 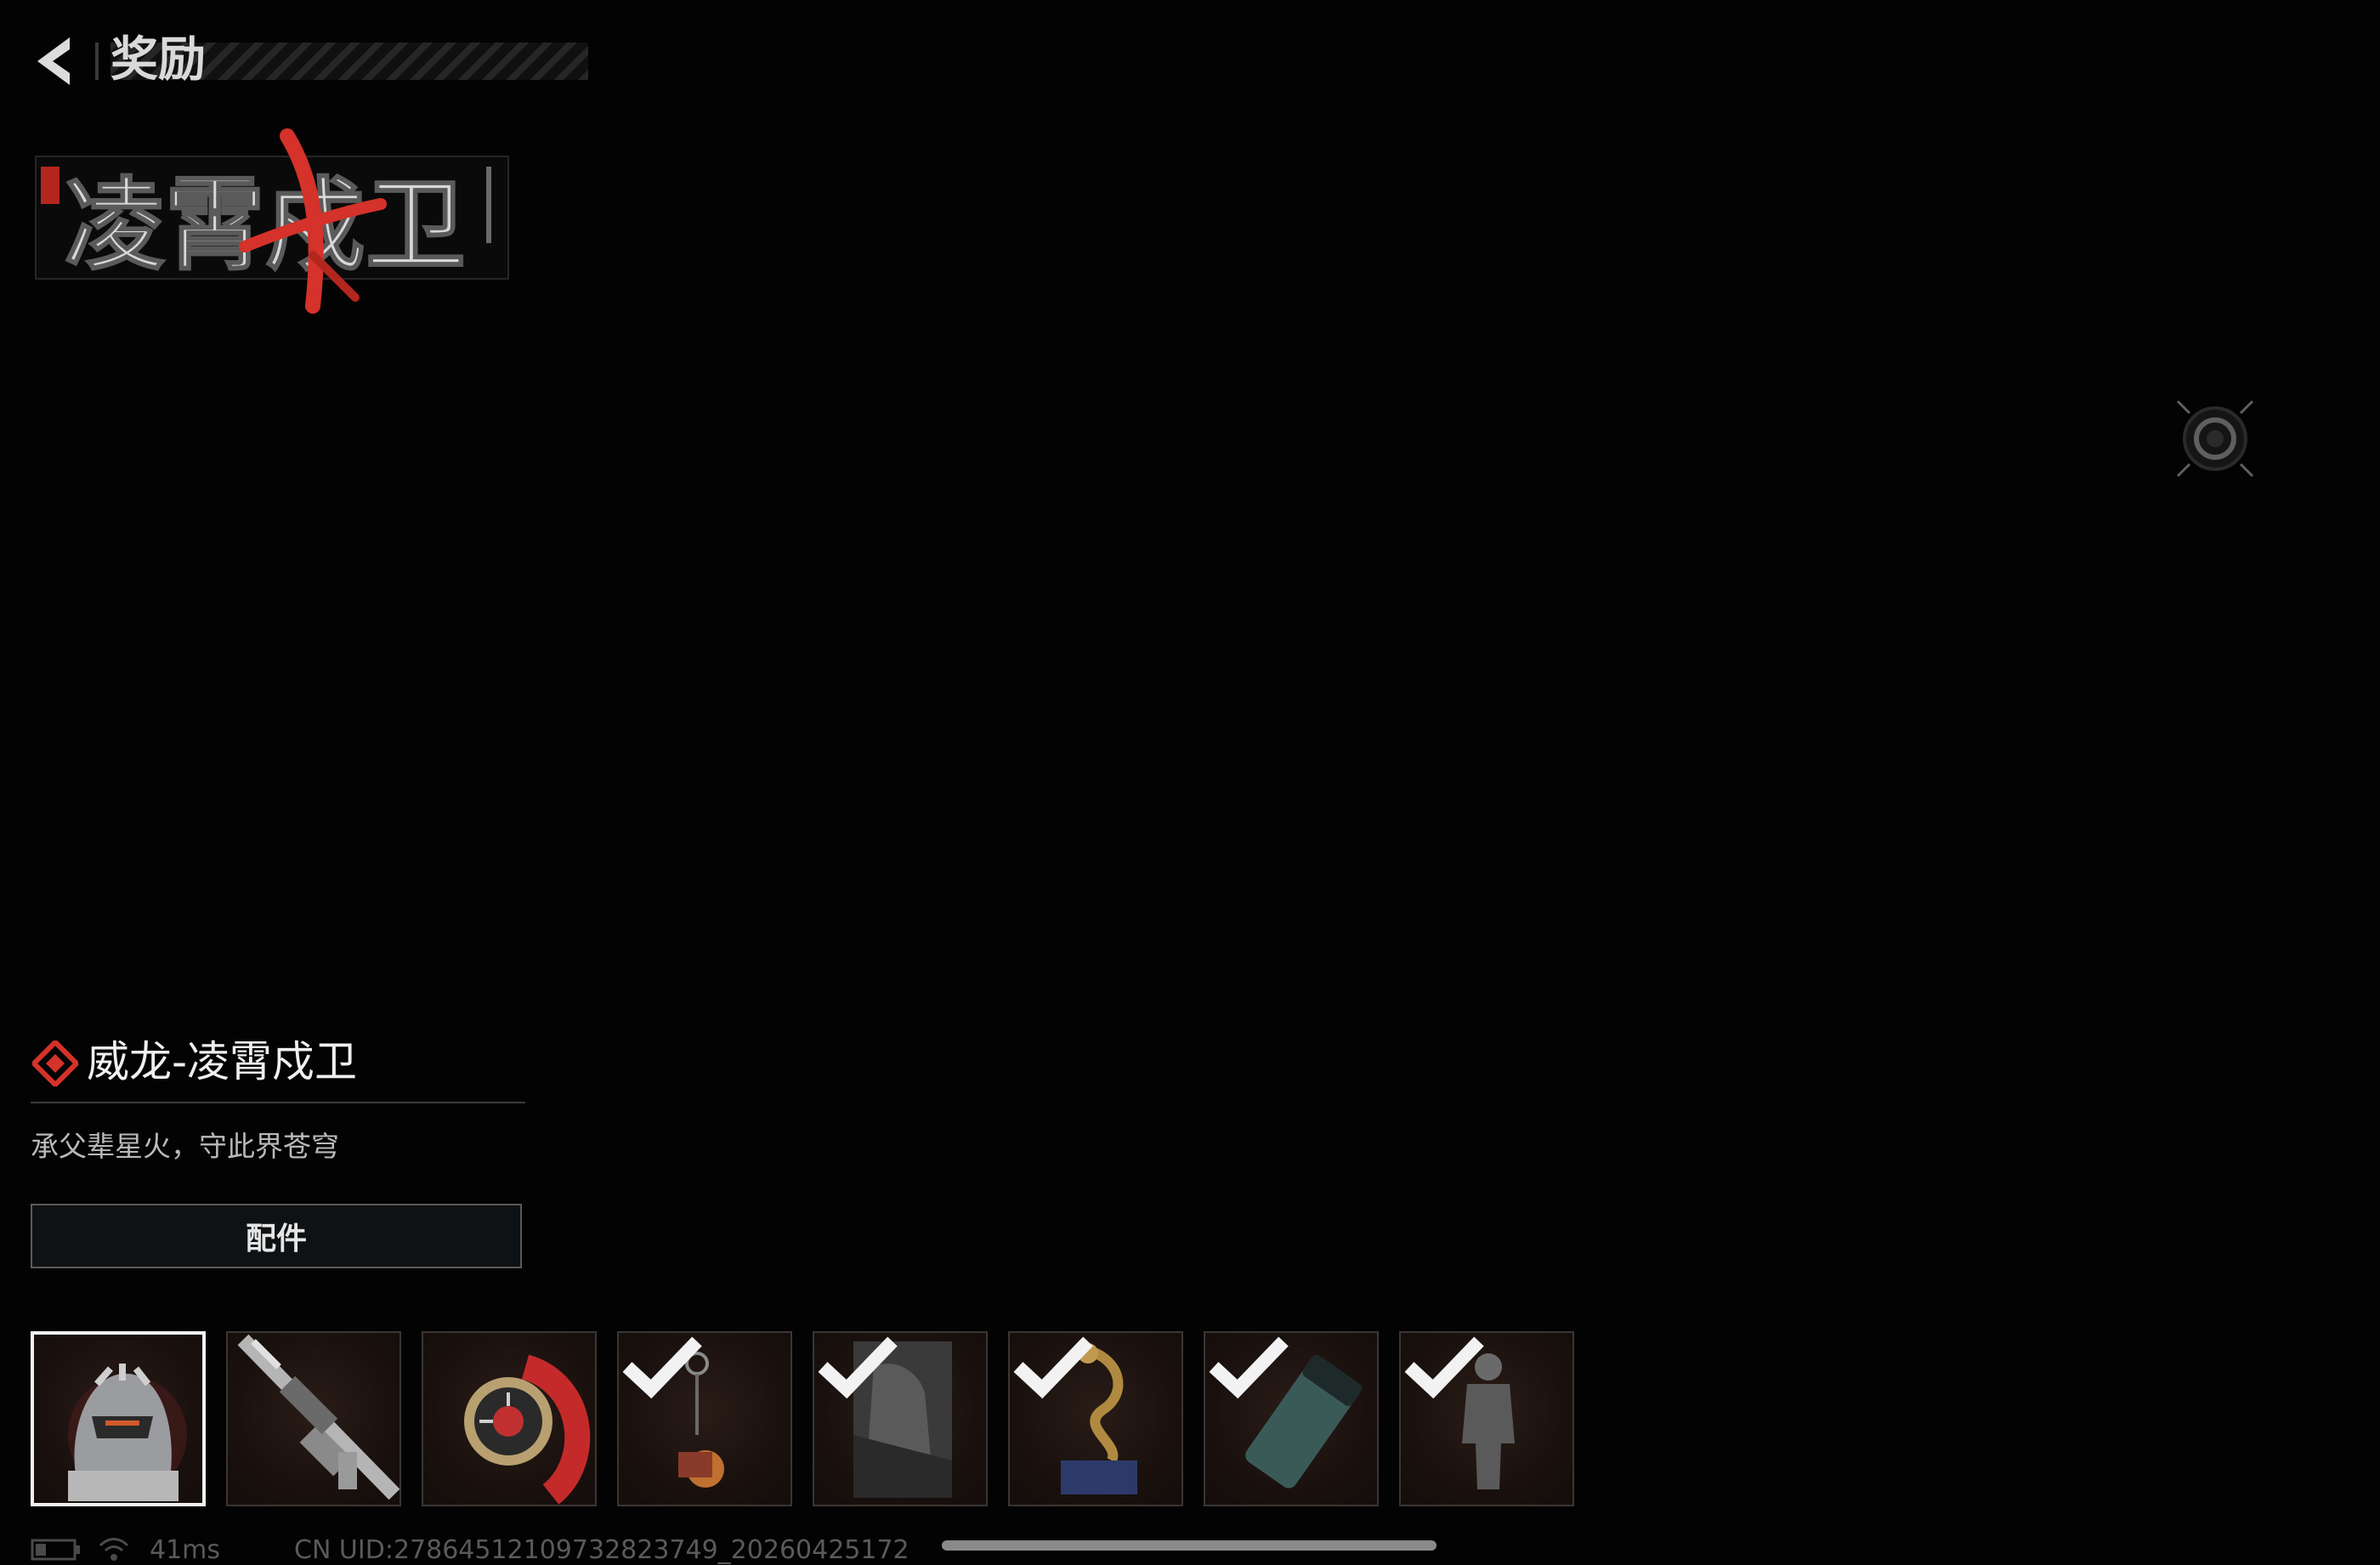 What do you see at coordinates (265, 225) in the screenshot?
I see `logo-text: 凌霄戍卫` at bounding box center [265, 225].